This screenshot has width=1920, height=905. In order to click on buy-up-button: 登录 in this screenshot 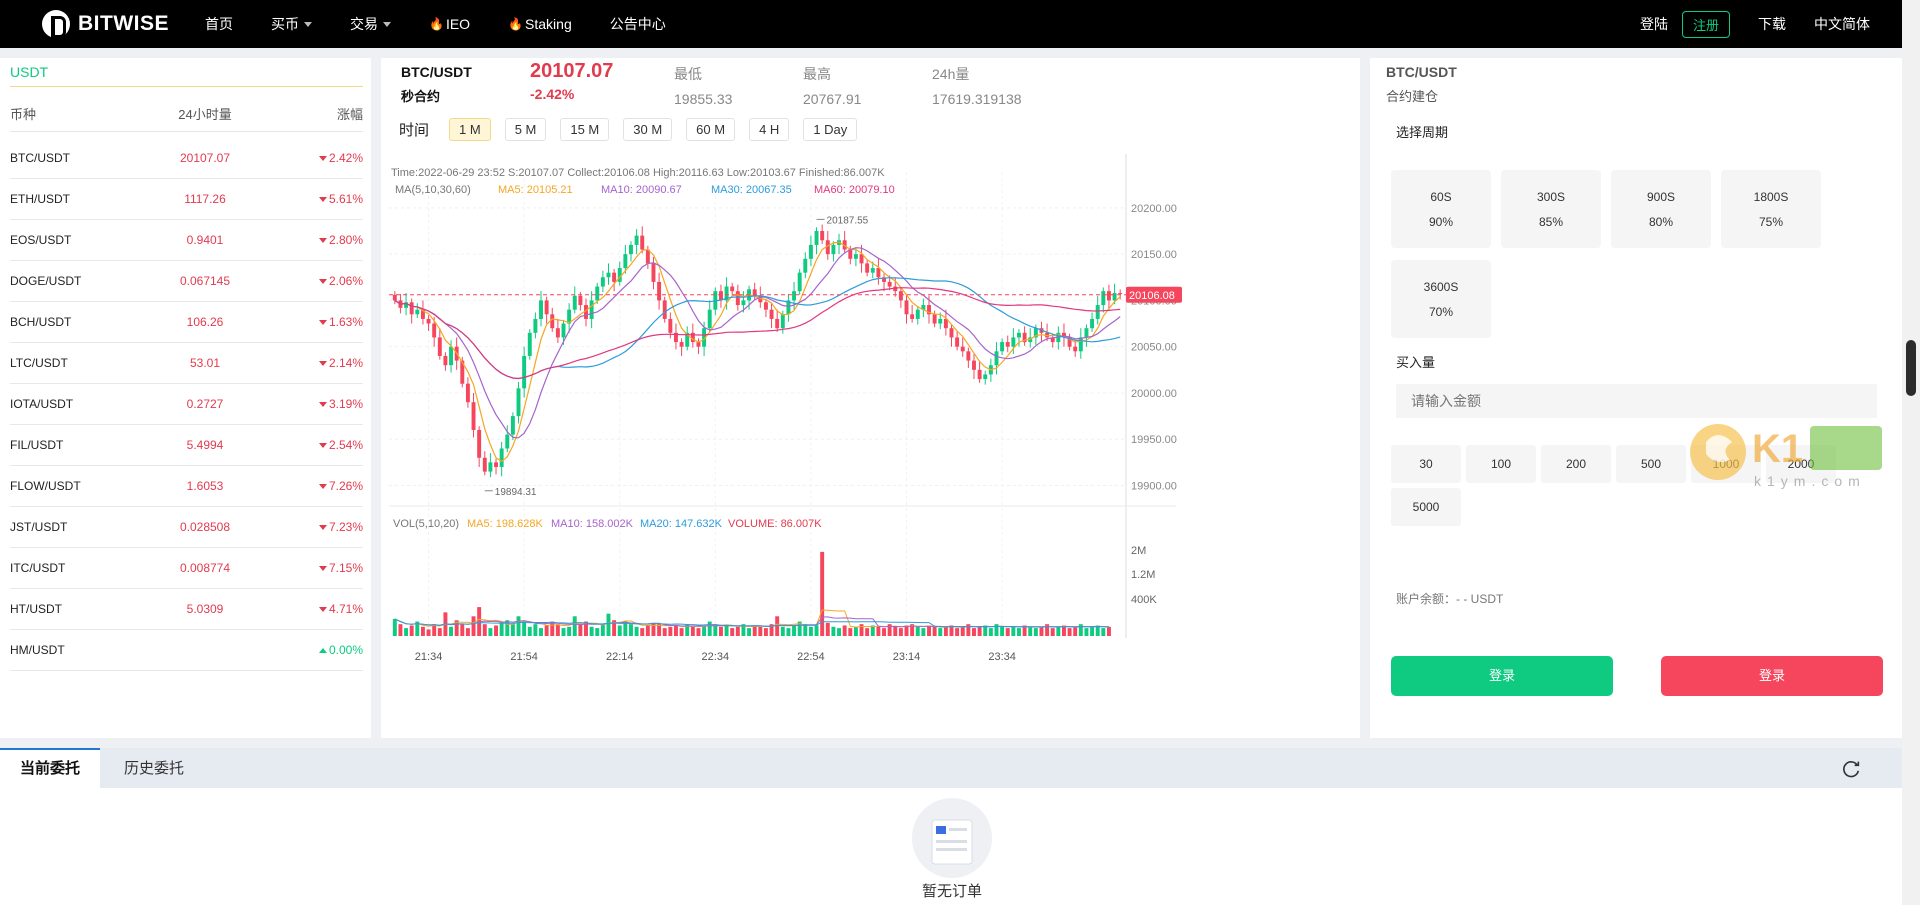, I will do `click(1502, 676)`.